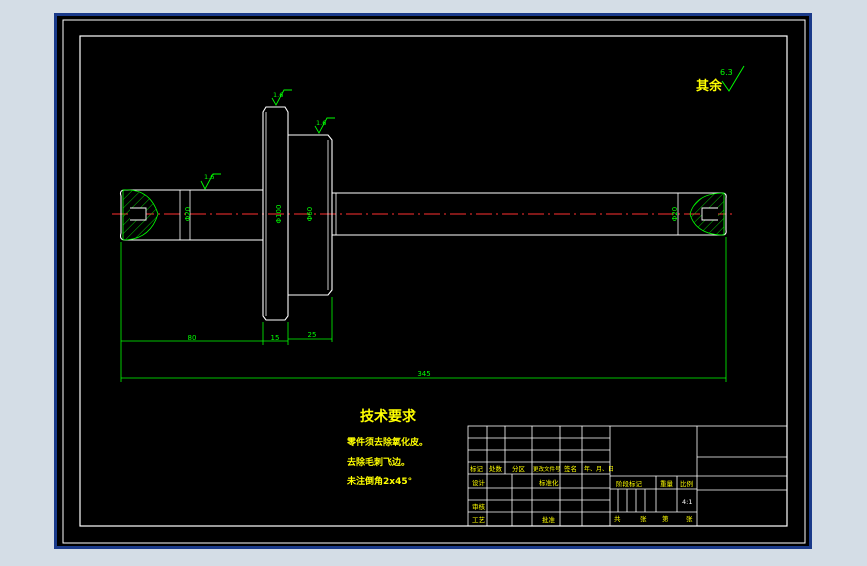 The width and height of the screenshot is (867, 566). What do you see at coordinates (667, 484) in the screenshot?
I see `tb-weight: 重量` at bounding box center [667, 484].